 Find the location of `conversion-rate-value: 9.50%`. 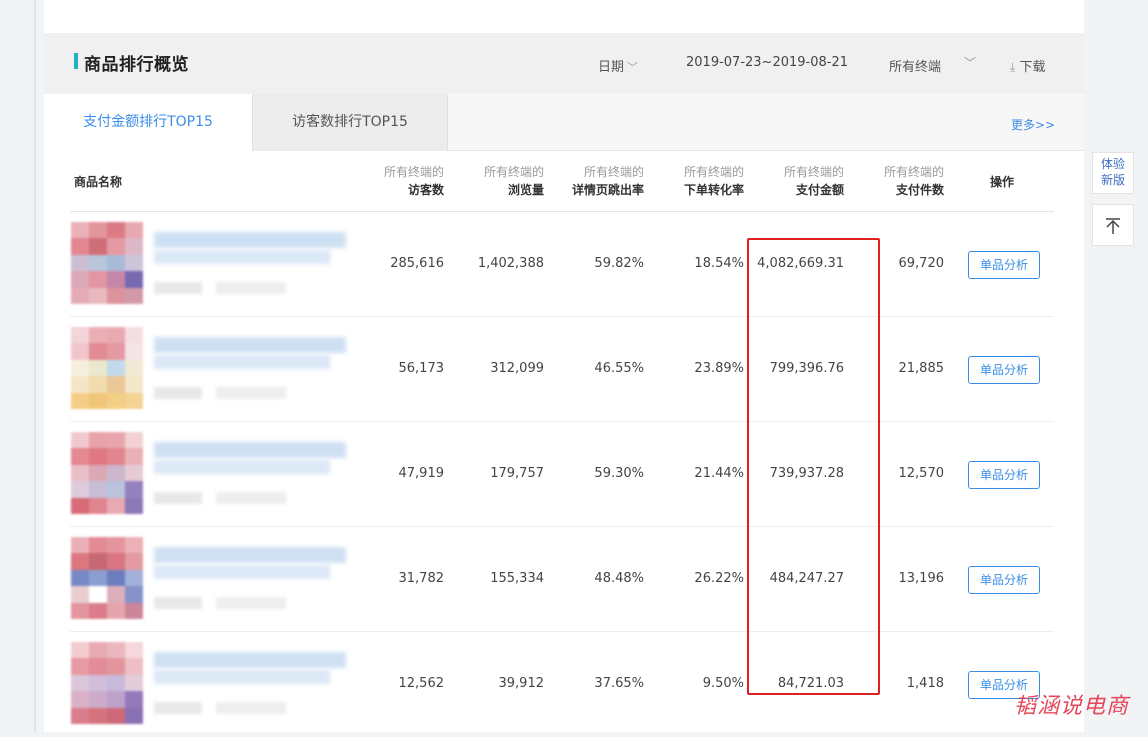

conversion-rate-value: 9.50% is located at coordinates (723, 683).